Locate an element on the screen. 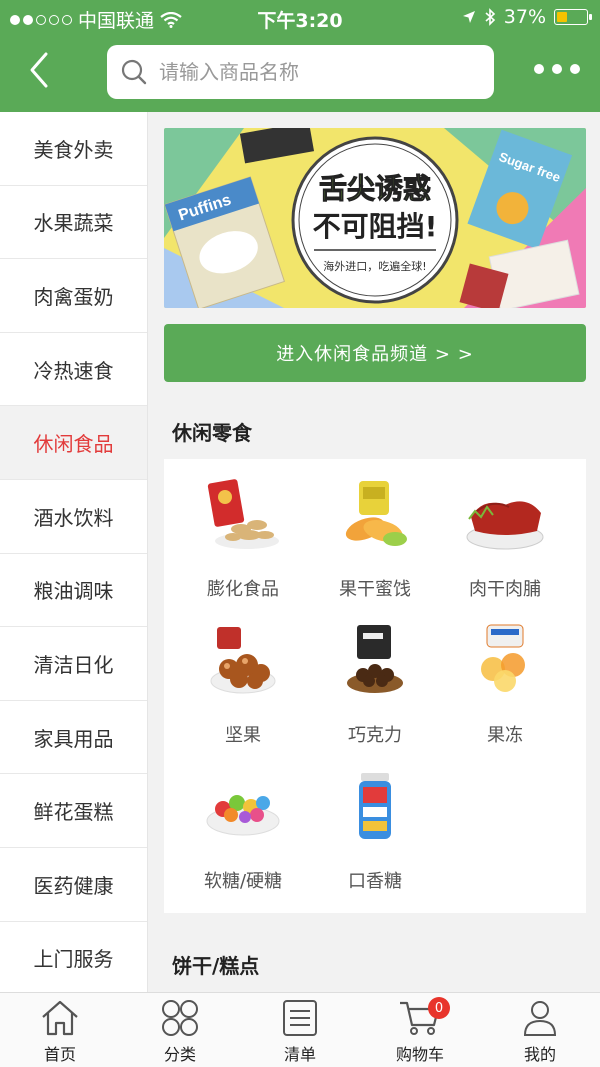  subcategory-label: 口香糖 is located at coordinates (375, 881).